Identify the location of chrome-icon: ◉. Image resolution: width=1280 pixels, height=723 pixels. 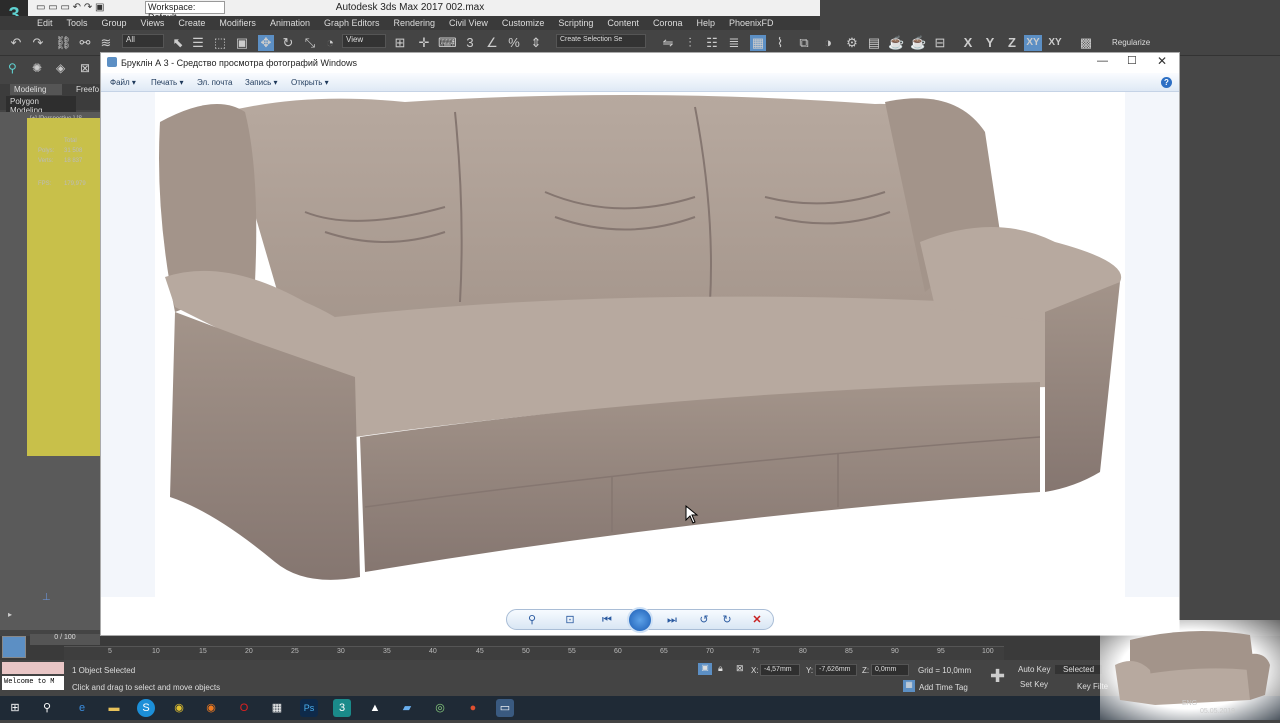
(179, 708).